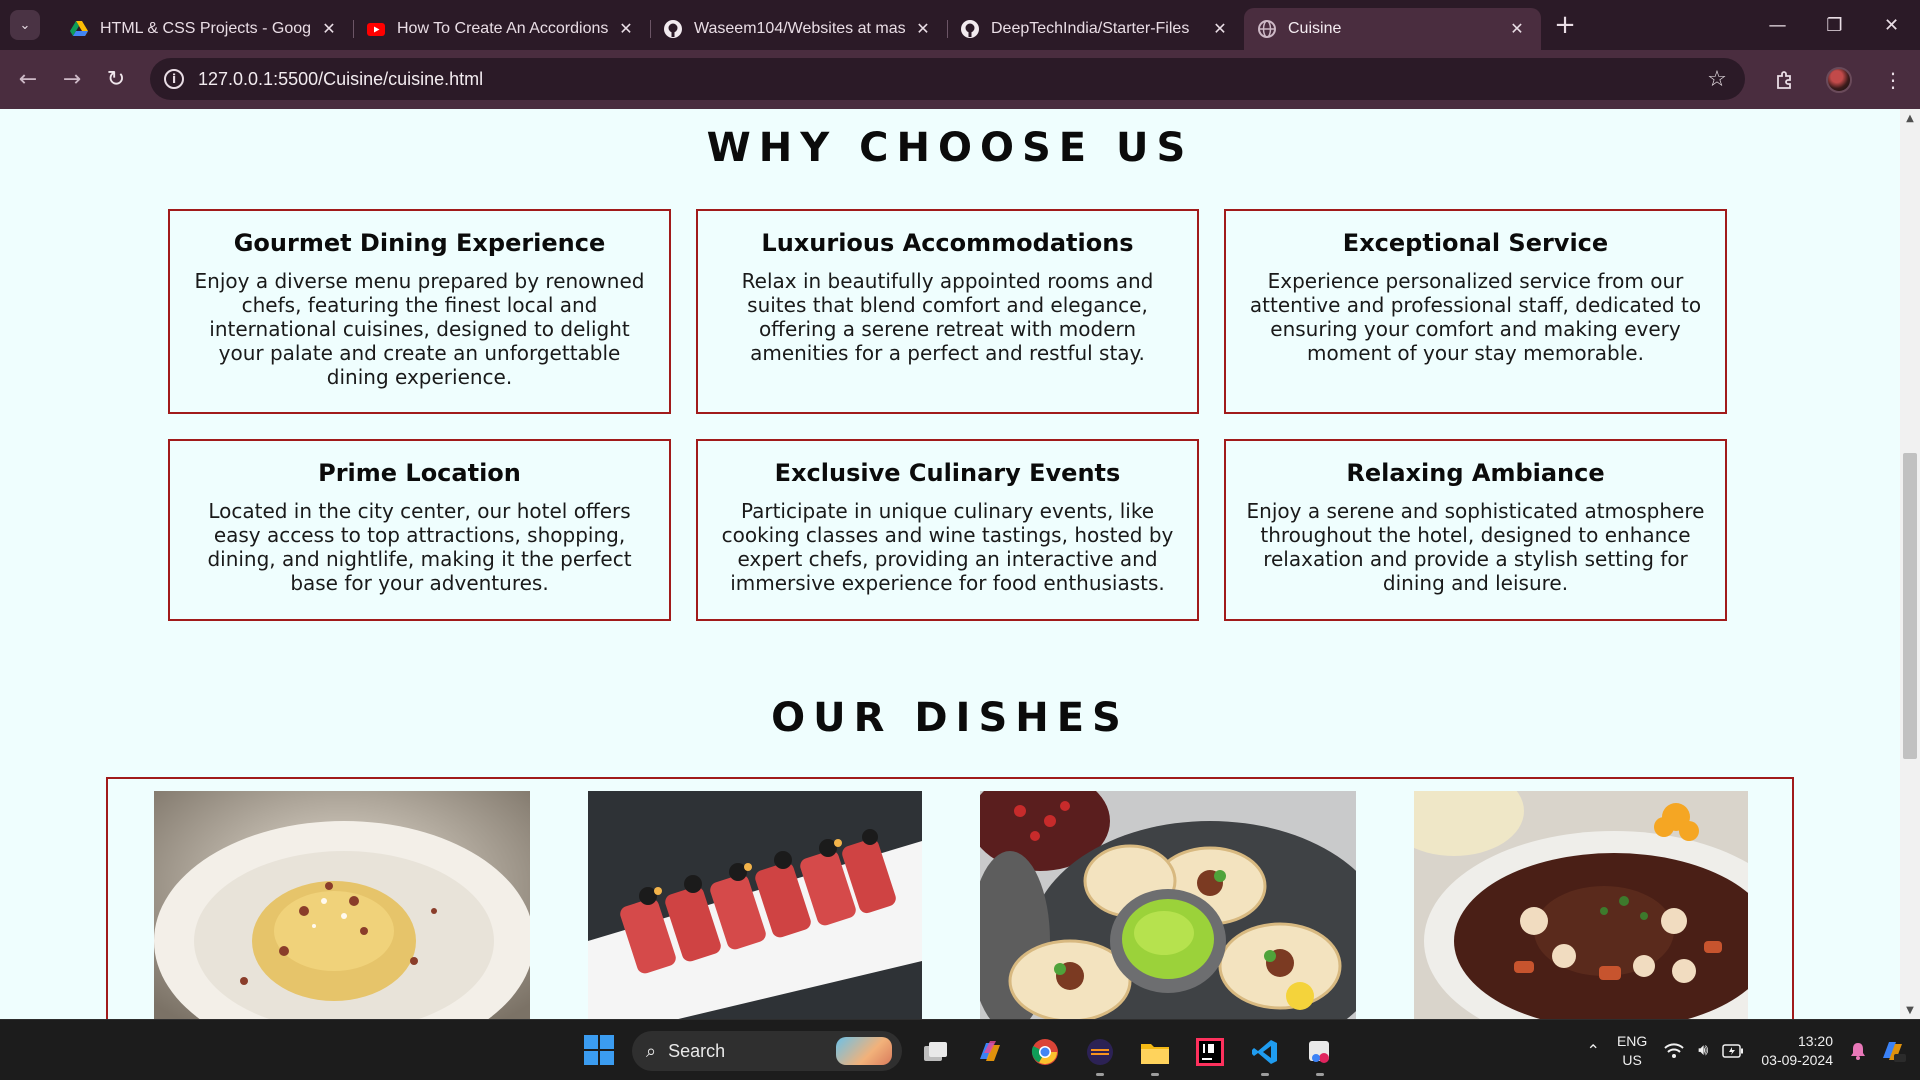  What do you see at coordinates (342, 905) in the screenshot?
I see `pasta-image` at bounding box center [342, 905].